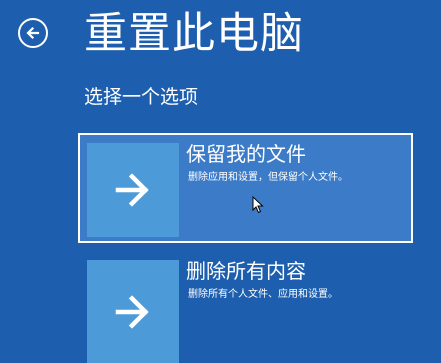 The width and height of the screenshot is (441, 363). I want to click on option-description: 删除所有个人文件、应用和设置。, so click(263, 294).